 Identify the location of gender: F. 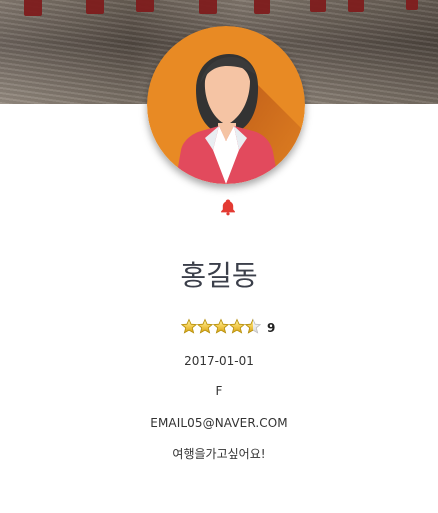
(219, 391).